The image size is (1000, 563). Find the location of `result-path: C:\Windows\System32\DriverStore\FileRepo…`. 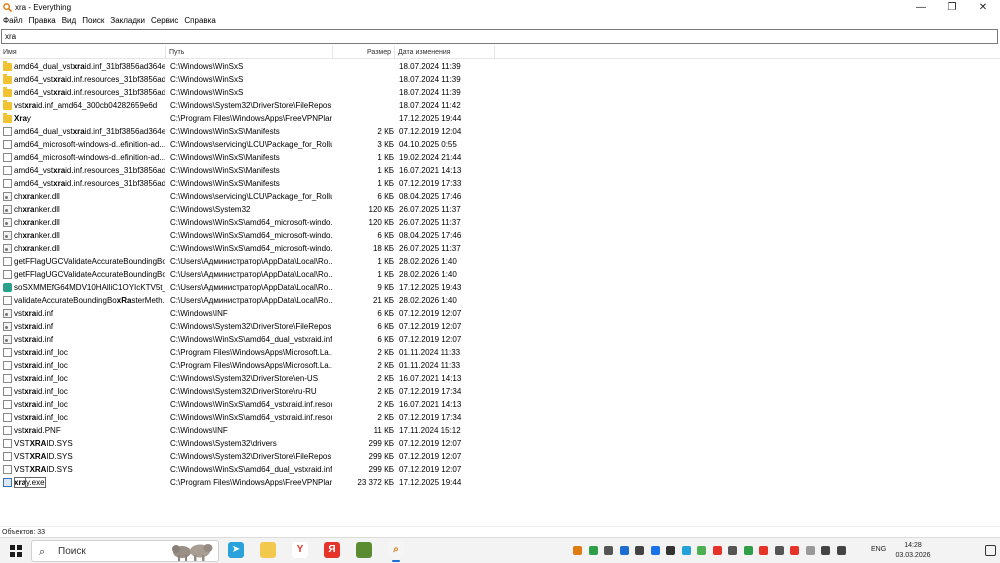

result-path: C:\Windows\System32\DriverStore\FileRepo… is located at coordinates (251, 456).